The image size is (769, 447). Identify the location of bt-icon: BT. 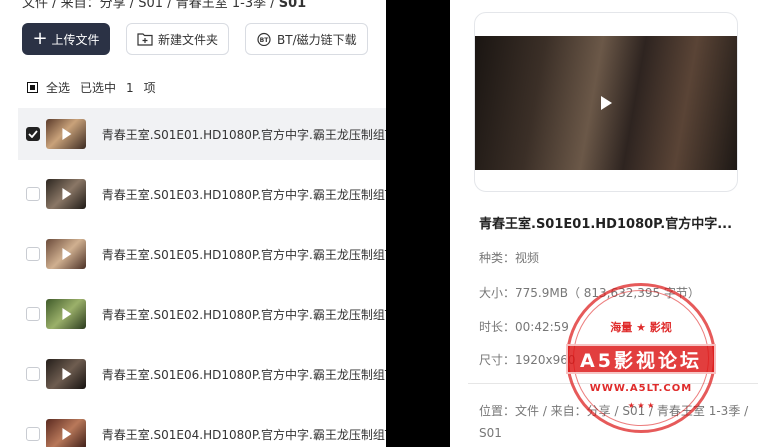
(264, 39).